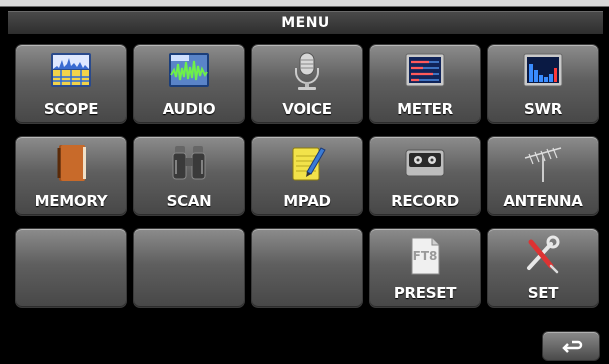 The height and width of the screenshot is (364, 609). What do you see at coordinates (425, 163) in the screenshot?
I see `record-cassette-icon` at bounding box center [425, 163].